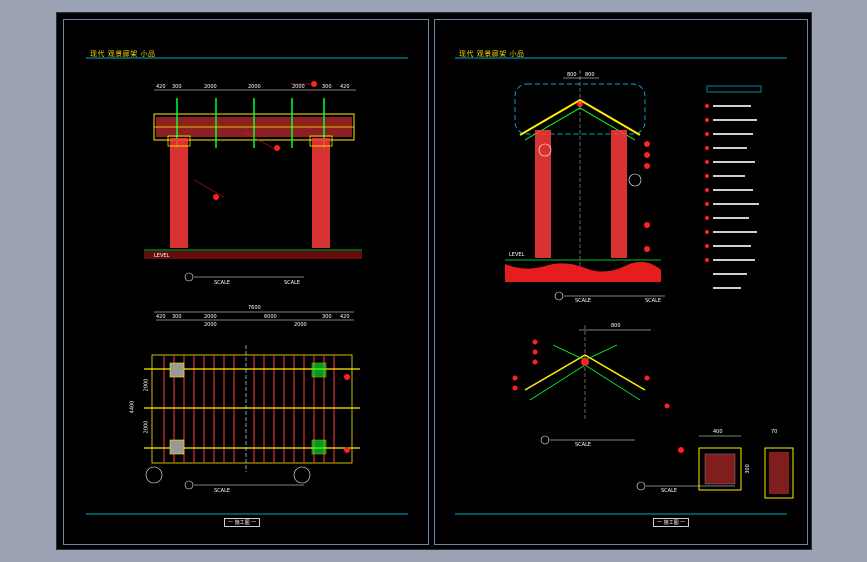 This screenshot has width=867, height=562. What do you see at coordinates (590, 75) in the screenshot?
I see `section-dim-2: 800` at bounding box center [590, 75].